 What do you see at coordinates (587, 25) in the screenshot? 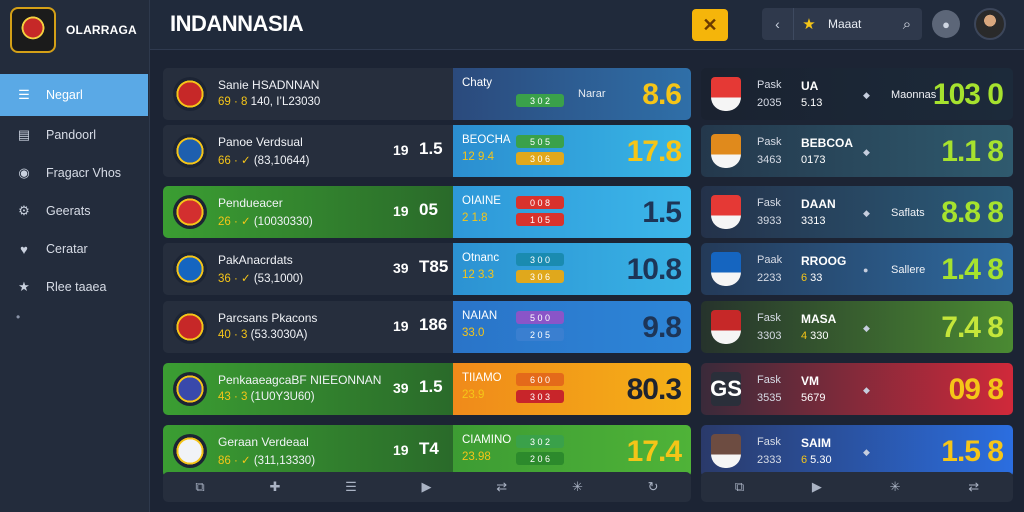
I see `header: INDANNASIA ✕ ‹ ★ Maaat ⌕ ●` at bounding box center [587, 25].